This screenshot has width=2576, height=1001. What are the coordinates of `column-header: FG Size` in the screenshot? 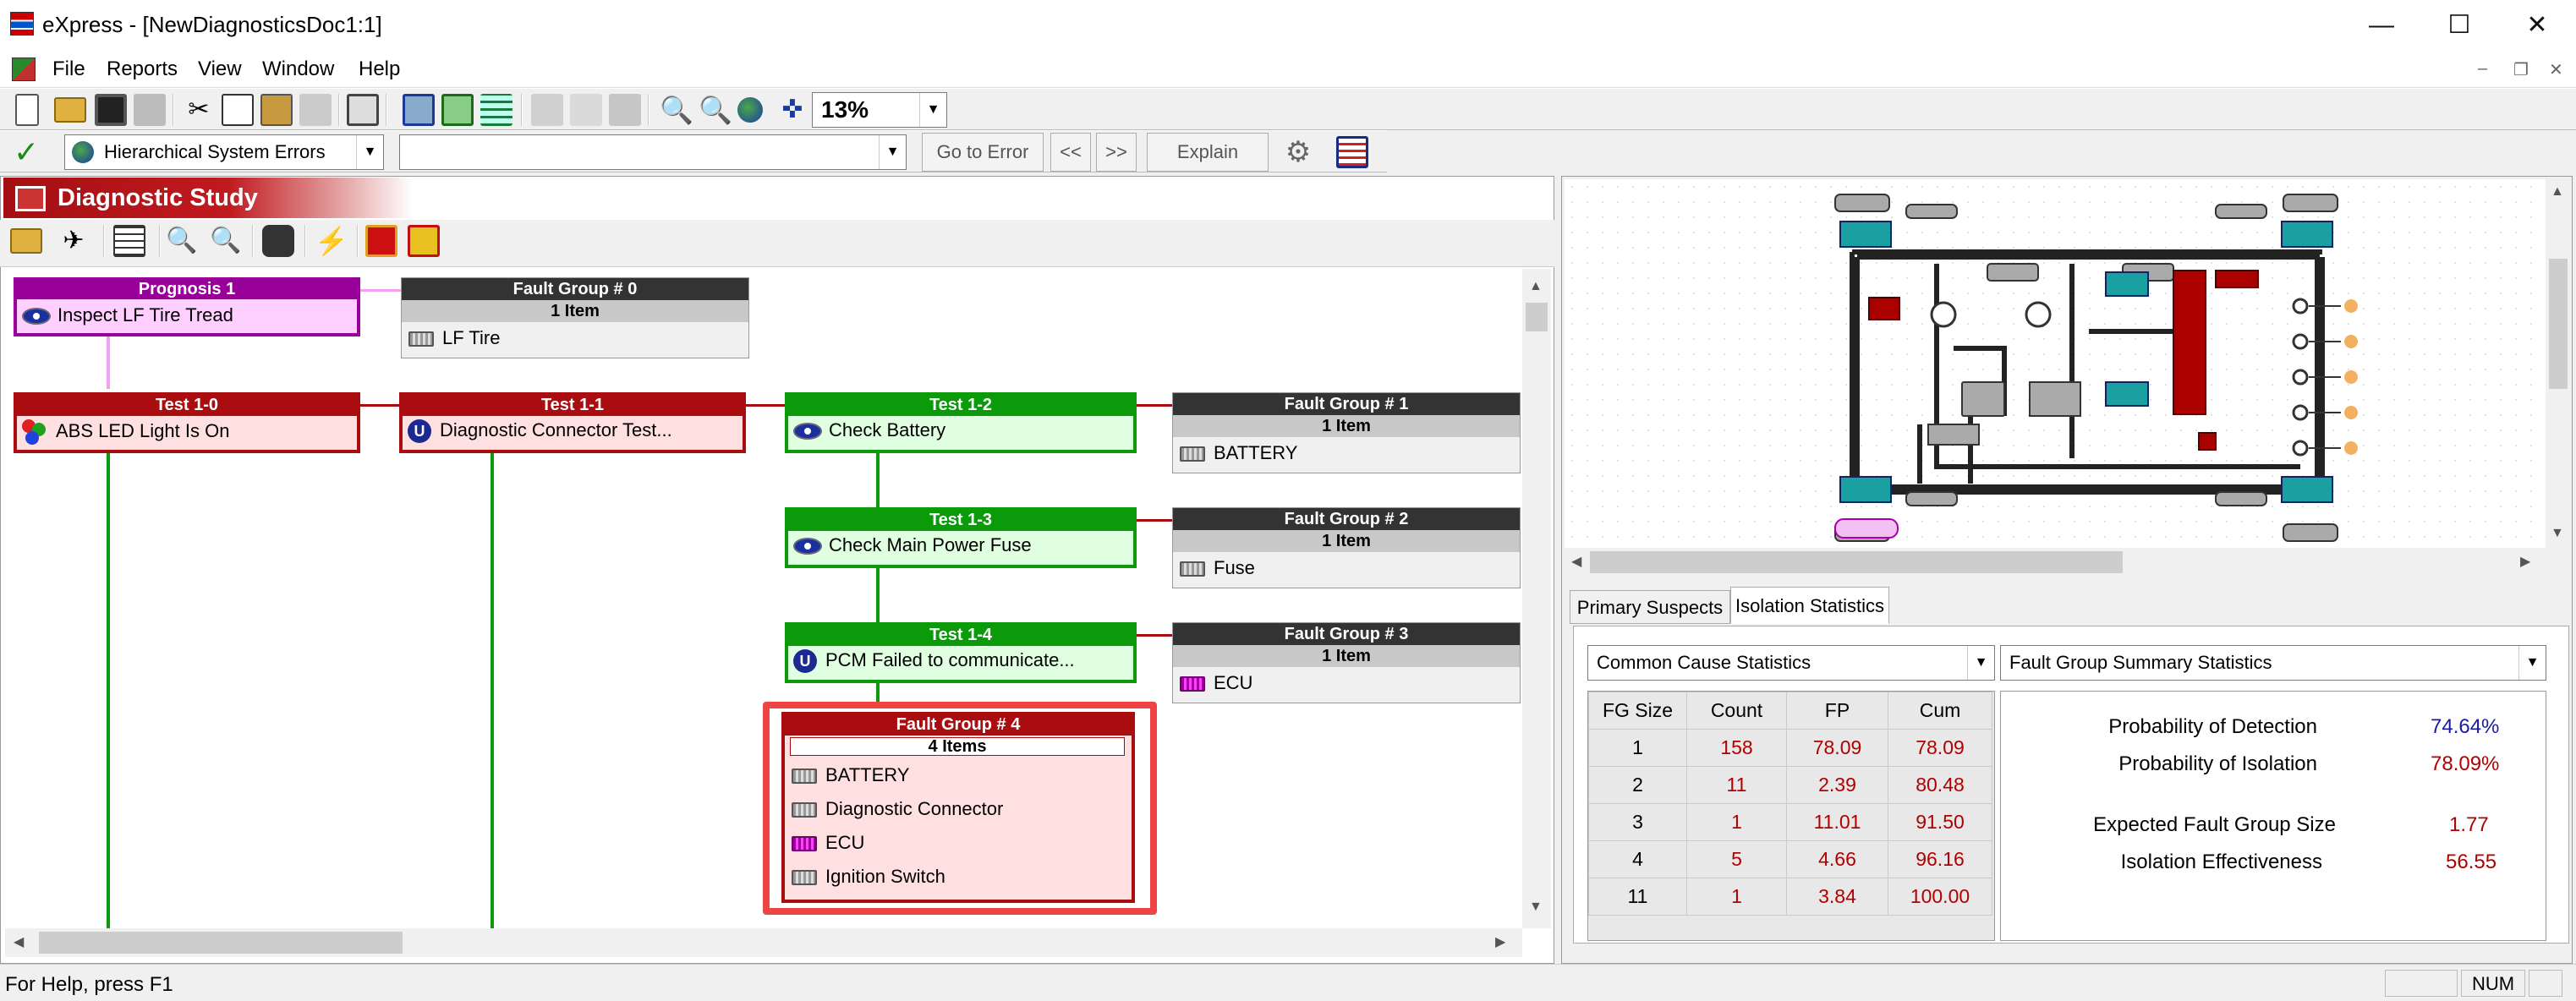 It's located at (1637, 711).